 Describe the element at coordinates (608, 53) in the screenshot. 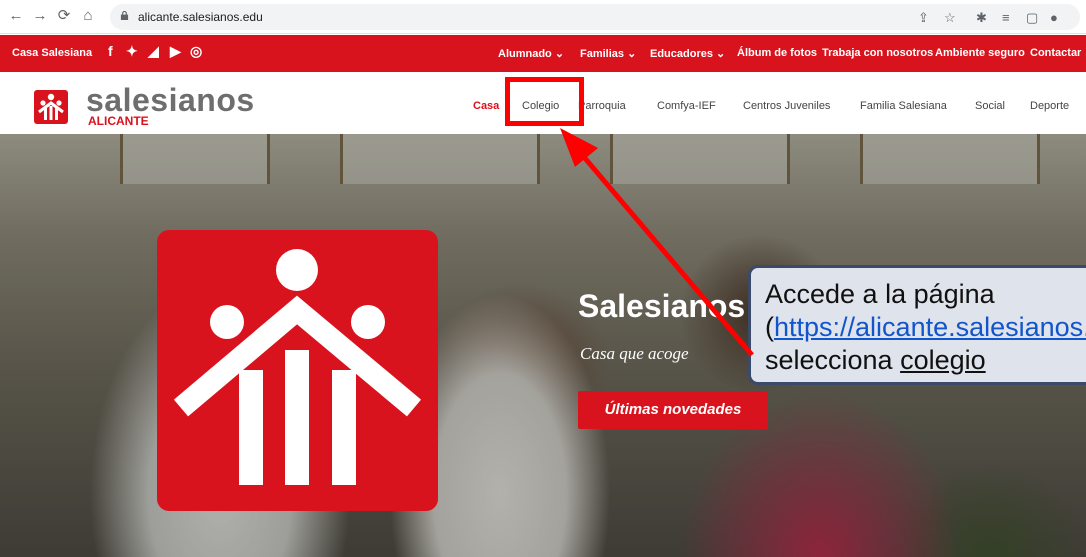

I see `topbar-link-familias: Familias ⌄` at that location.